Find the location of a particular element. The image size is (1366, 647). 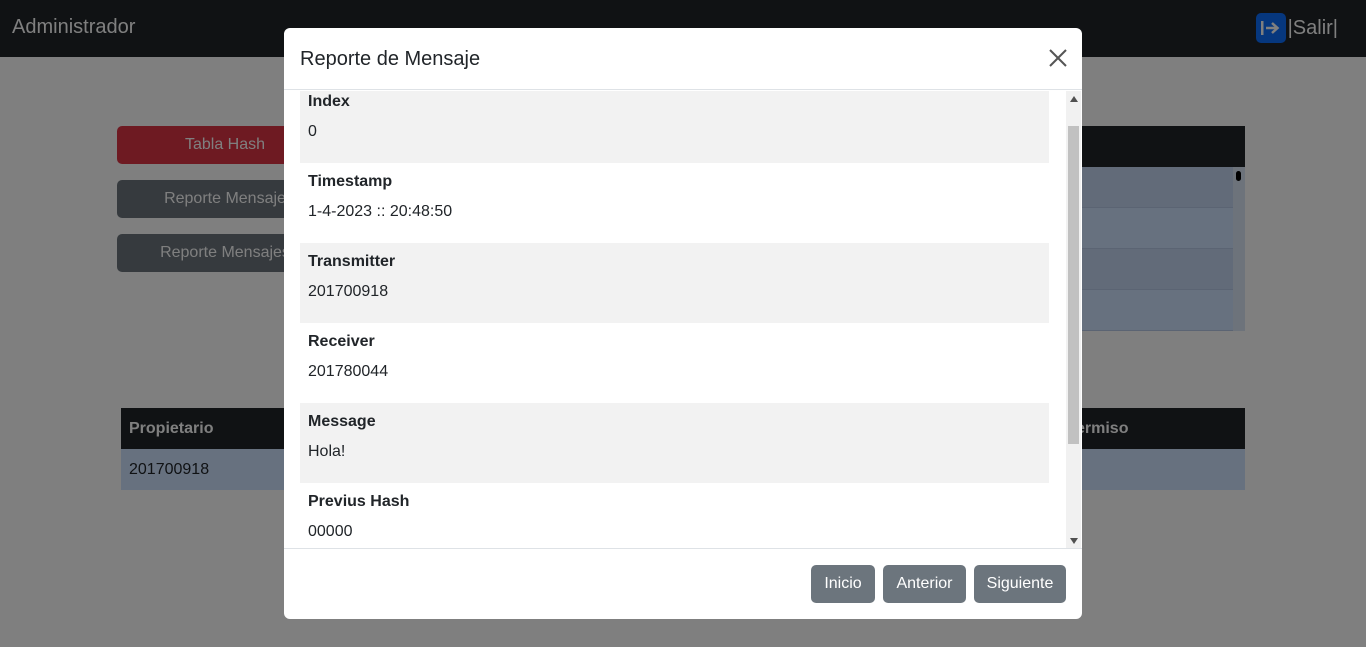

field-index: Index 0 is located at coordinates (674, 127).